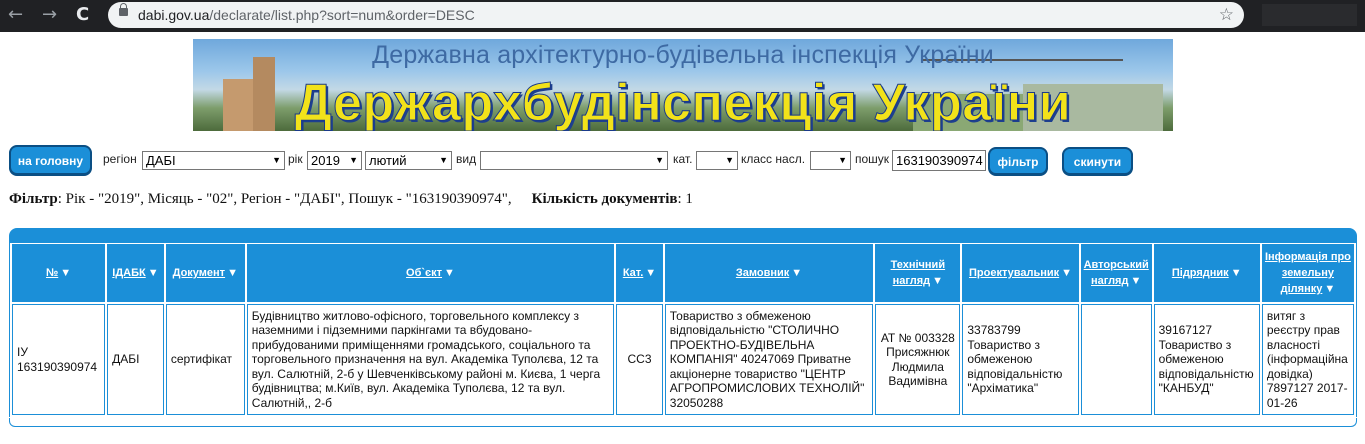 The image size is (1365, 444). What do you see at coordinates (918, 359) in the screenshot?
I see `cell-tech-supervision: АТ № 003328 Присяжнюк Людмила Вадимівна` at bounding box center [918, 359].